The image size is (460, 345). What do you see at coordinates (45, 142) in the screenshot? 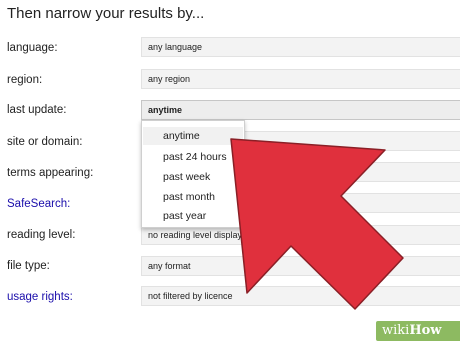
I see `label-site-or-domain: site or domain:` at bounding box center [45, 142].